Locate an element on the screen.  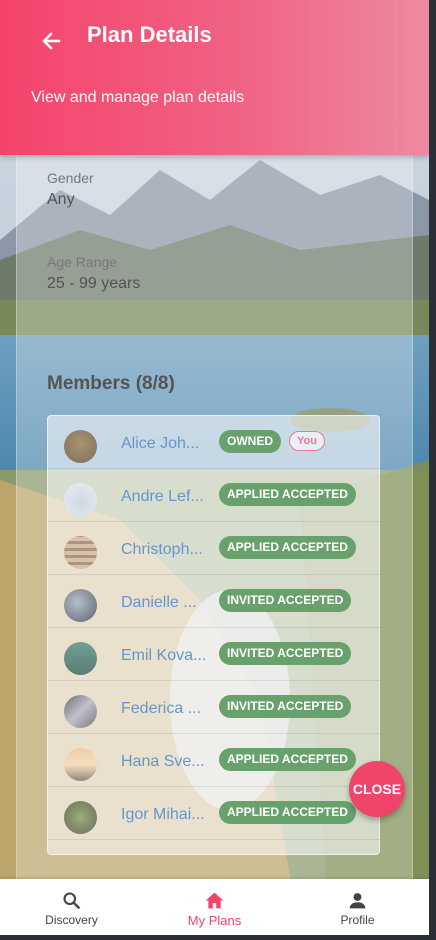
home-icon is located at coordinates (214, 900).